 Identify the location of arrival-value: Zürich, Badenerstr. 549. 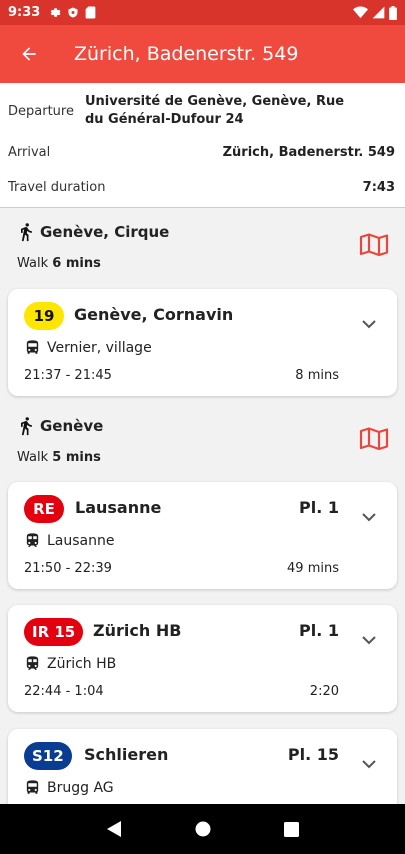
(308, 152).